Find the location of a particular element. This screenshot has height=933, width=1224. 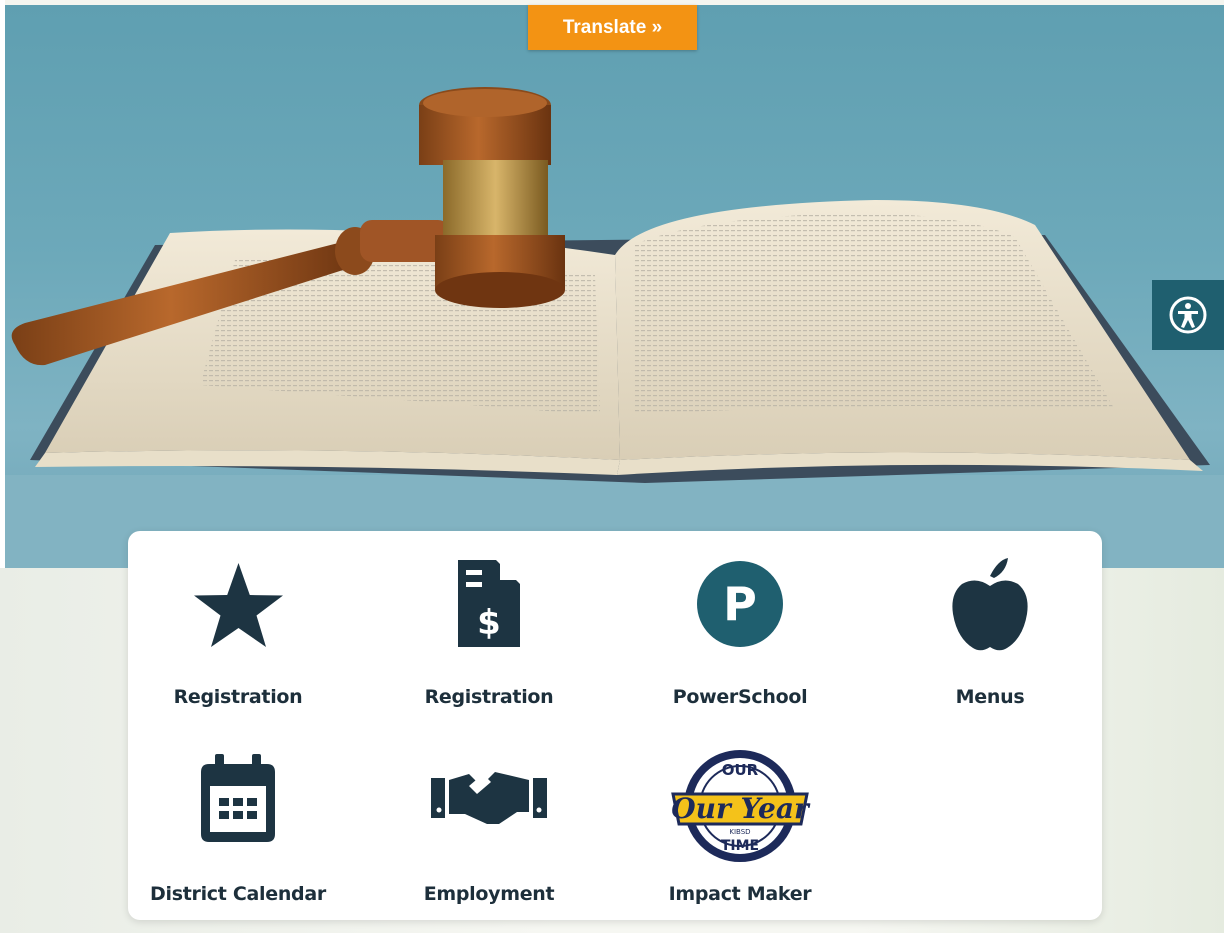

svg-text: P is located at coordinates (740, 604).